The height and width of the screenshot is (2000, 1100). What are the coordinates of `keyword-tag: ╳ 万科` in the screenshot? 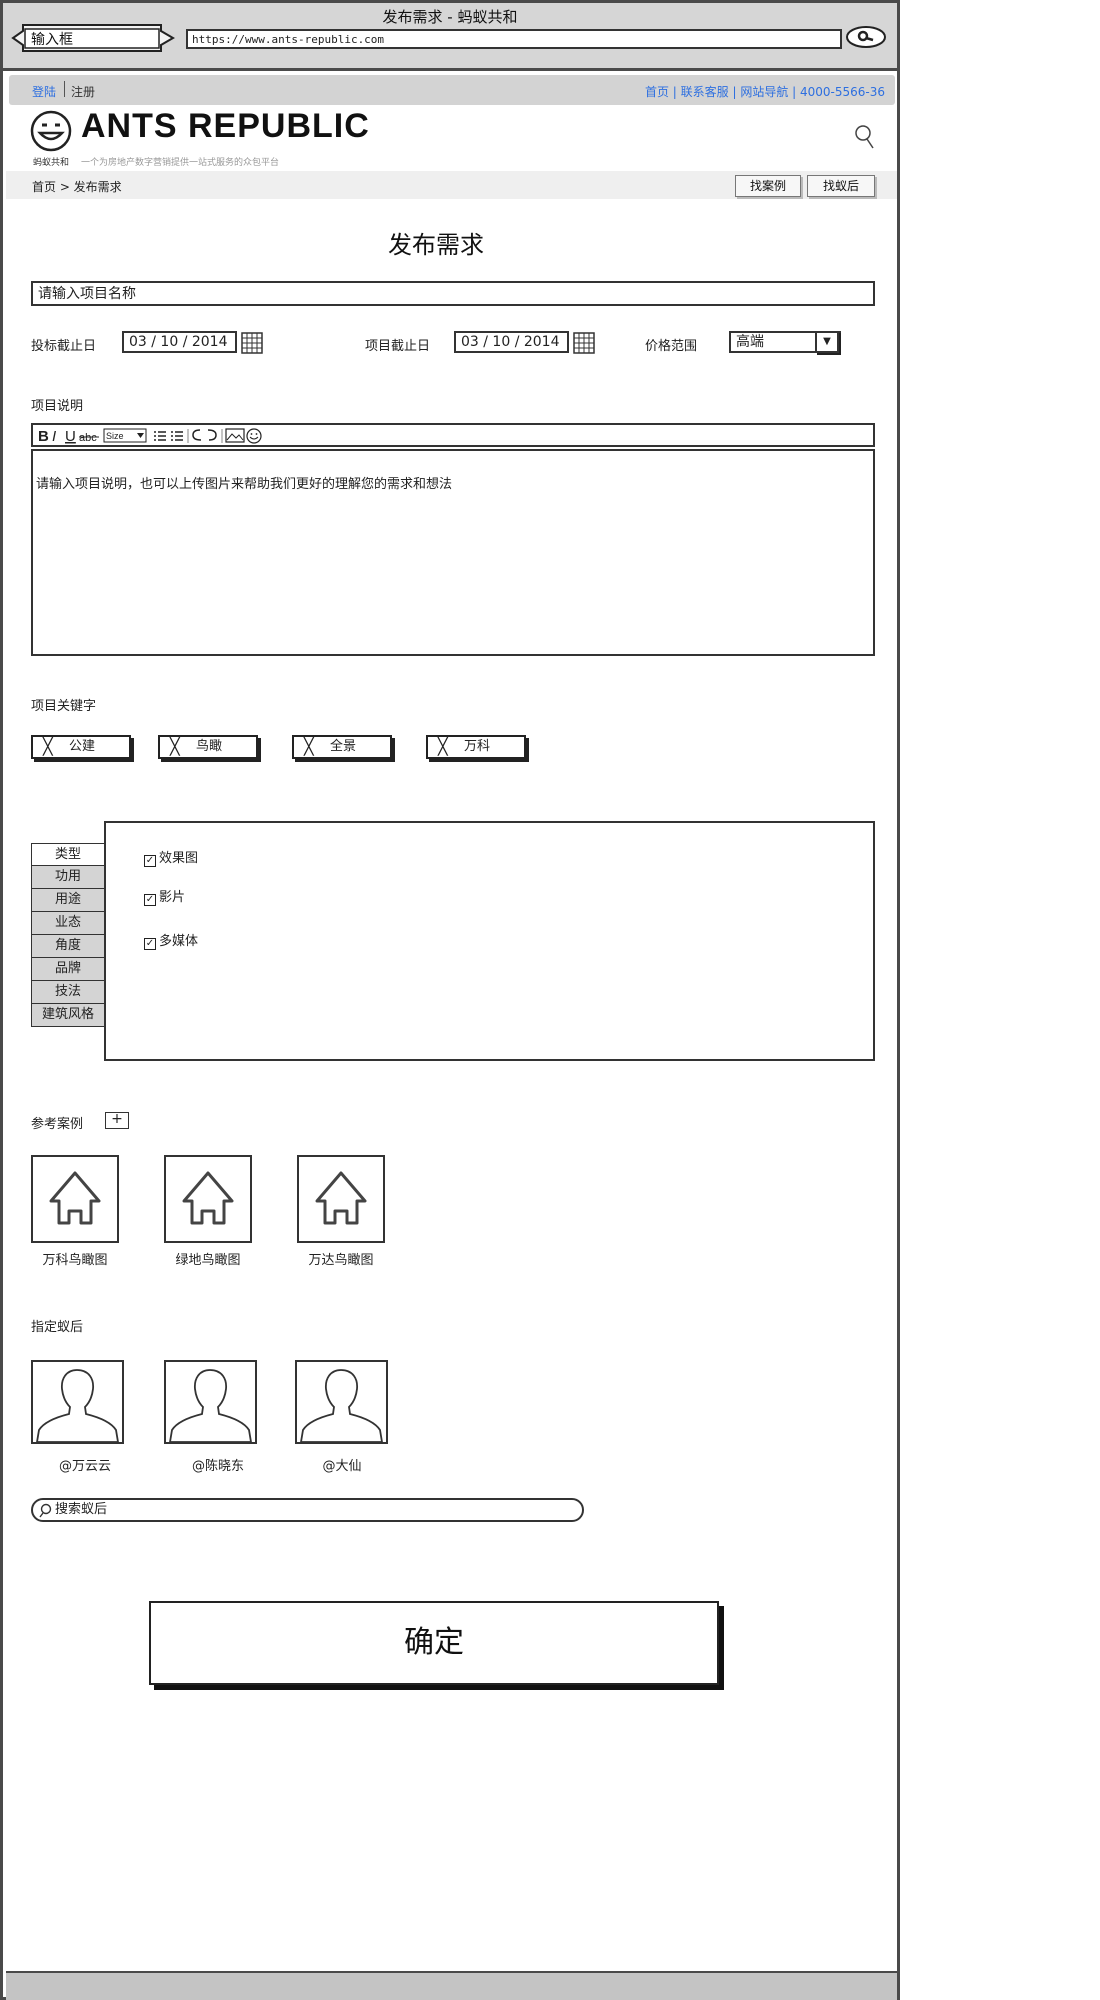 It's located at (476, 747).